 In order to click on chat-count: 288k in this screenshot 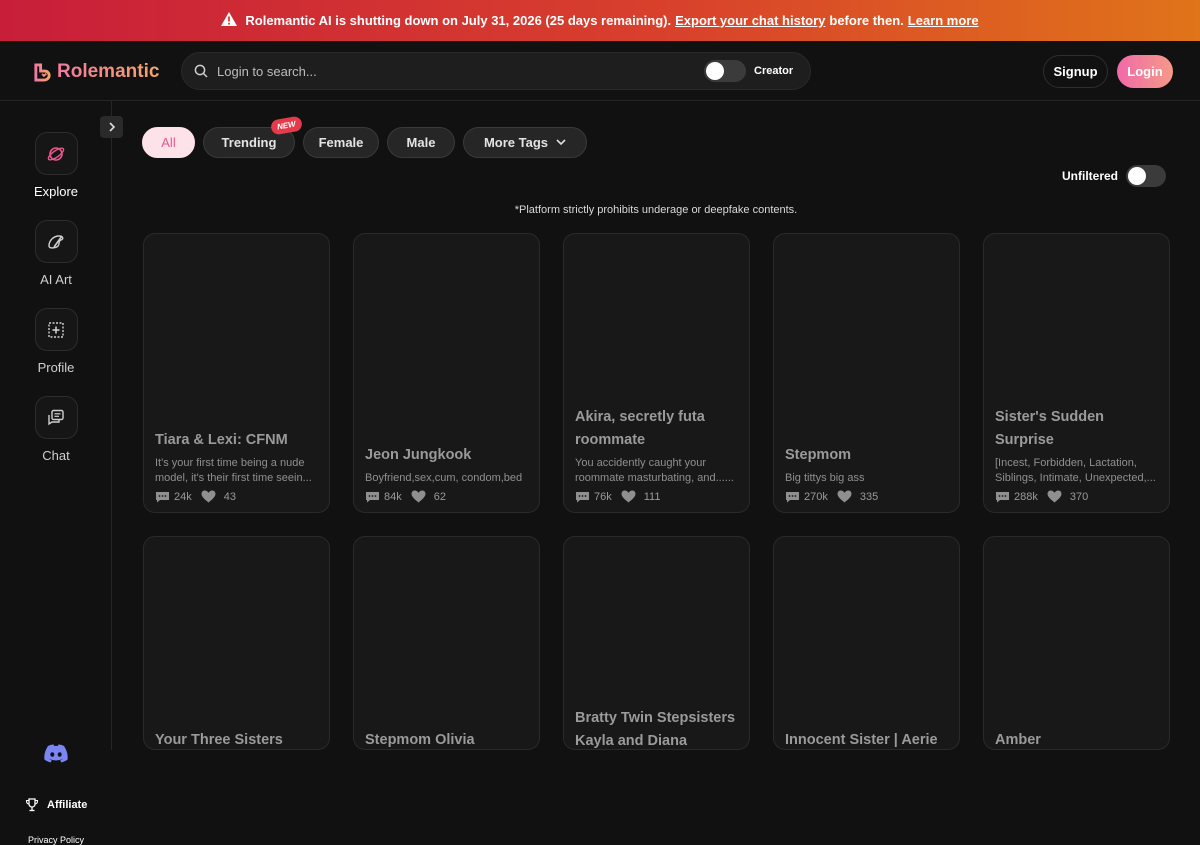, I will do `click(1026, 496)`.